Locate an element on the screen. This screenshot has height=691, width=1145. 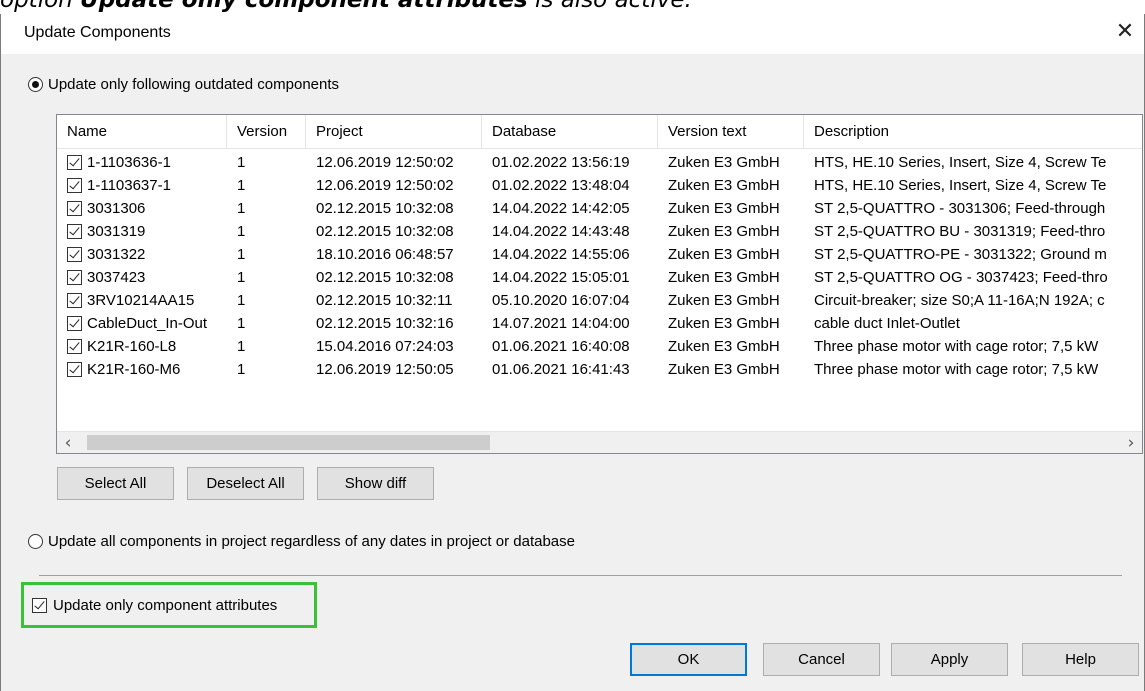
column-header-description: Description is located at coordinates (973, 132).